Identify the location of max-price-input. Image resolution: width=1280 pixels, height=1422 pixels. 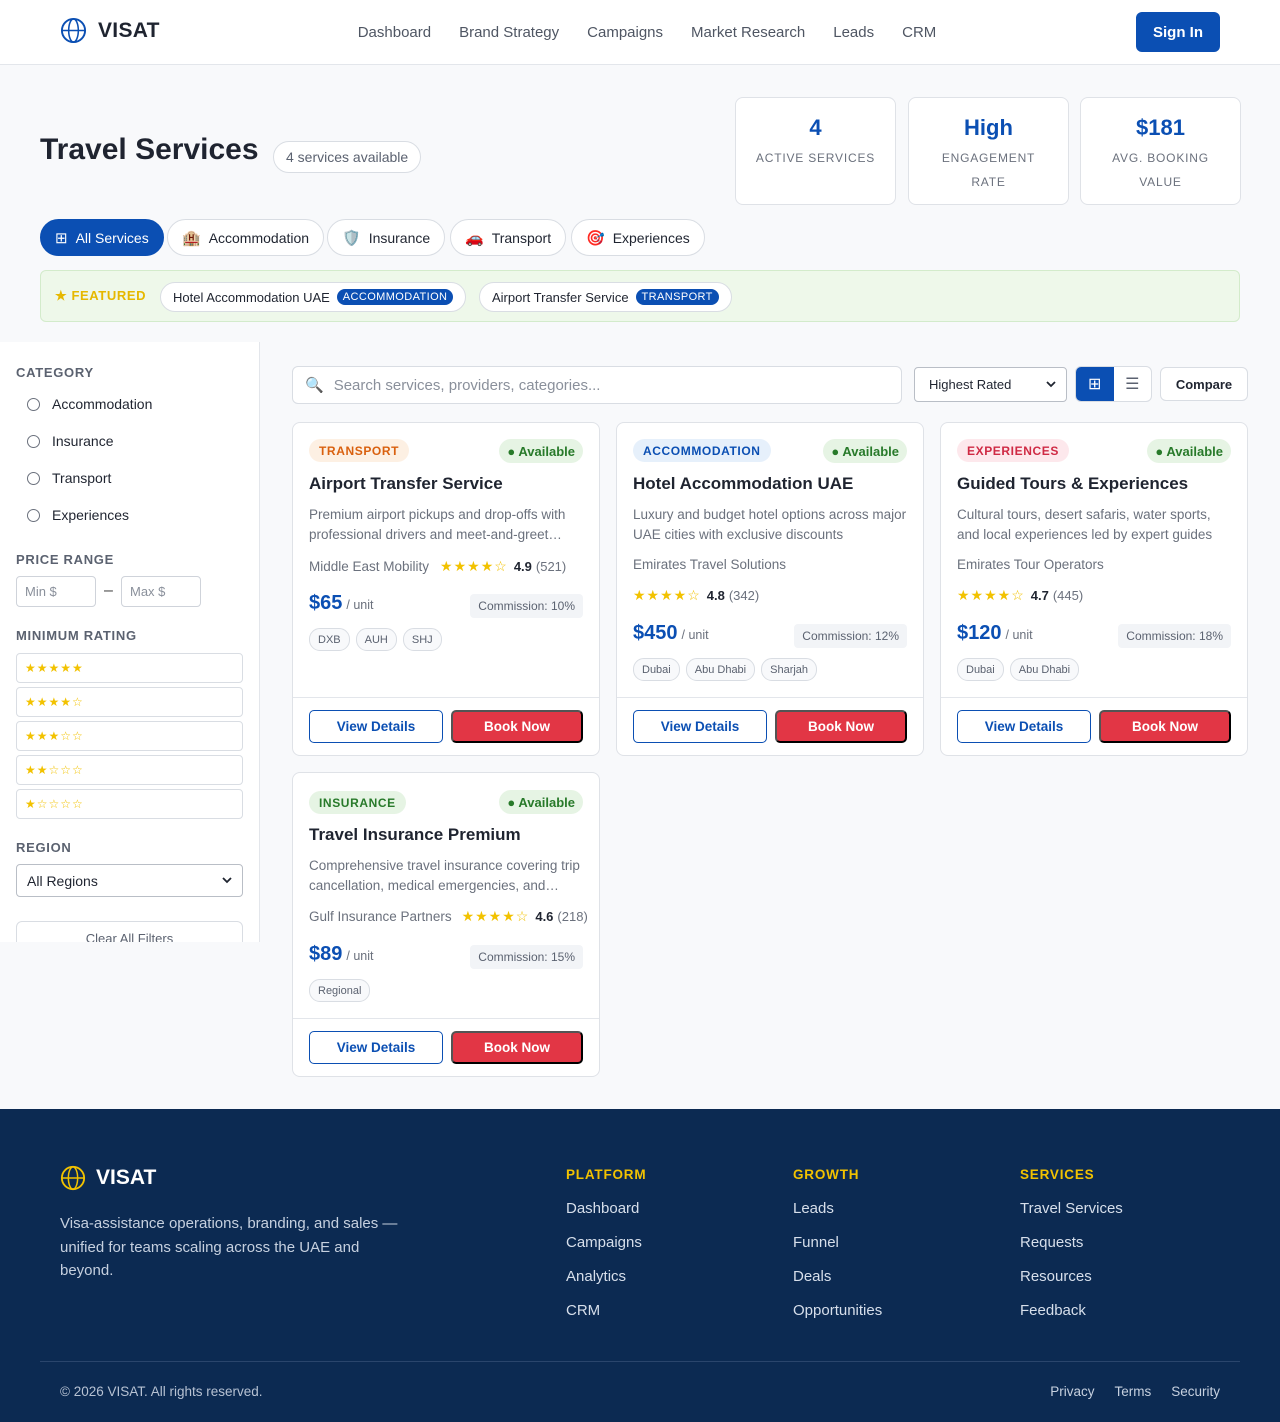
(161, 591).